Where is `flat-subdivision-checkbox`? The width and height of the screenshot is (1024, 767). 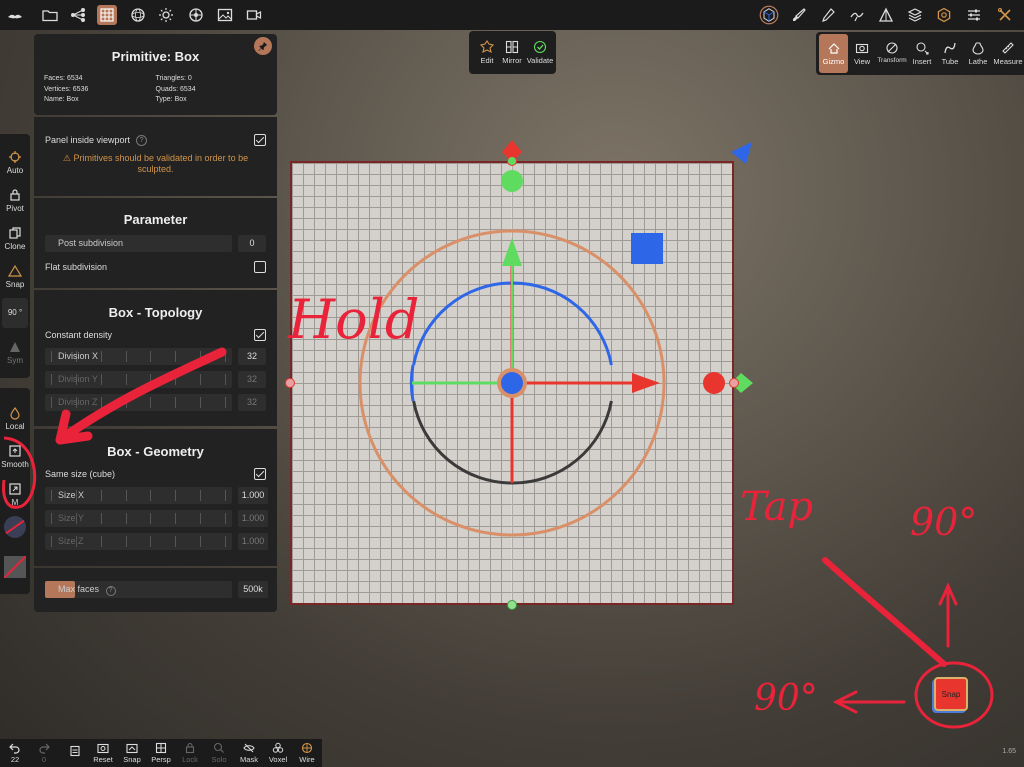
flat-subdivision-checkbox is located at coordinates (260, 267).